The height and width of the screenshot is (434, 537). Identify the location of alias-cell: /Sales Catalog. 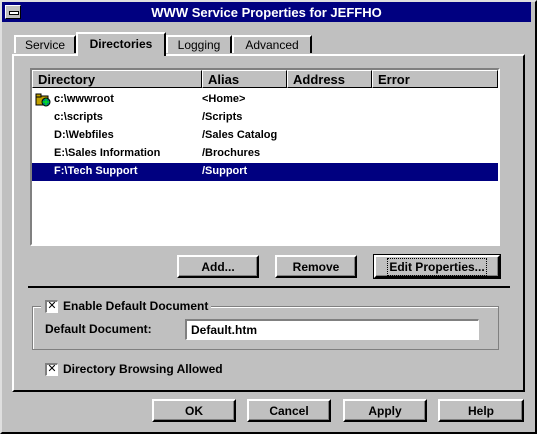
(240, 135).